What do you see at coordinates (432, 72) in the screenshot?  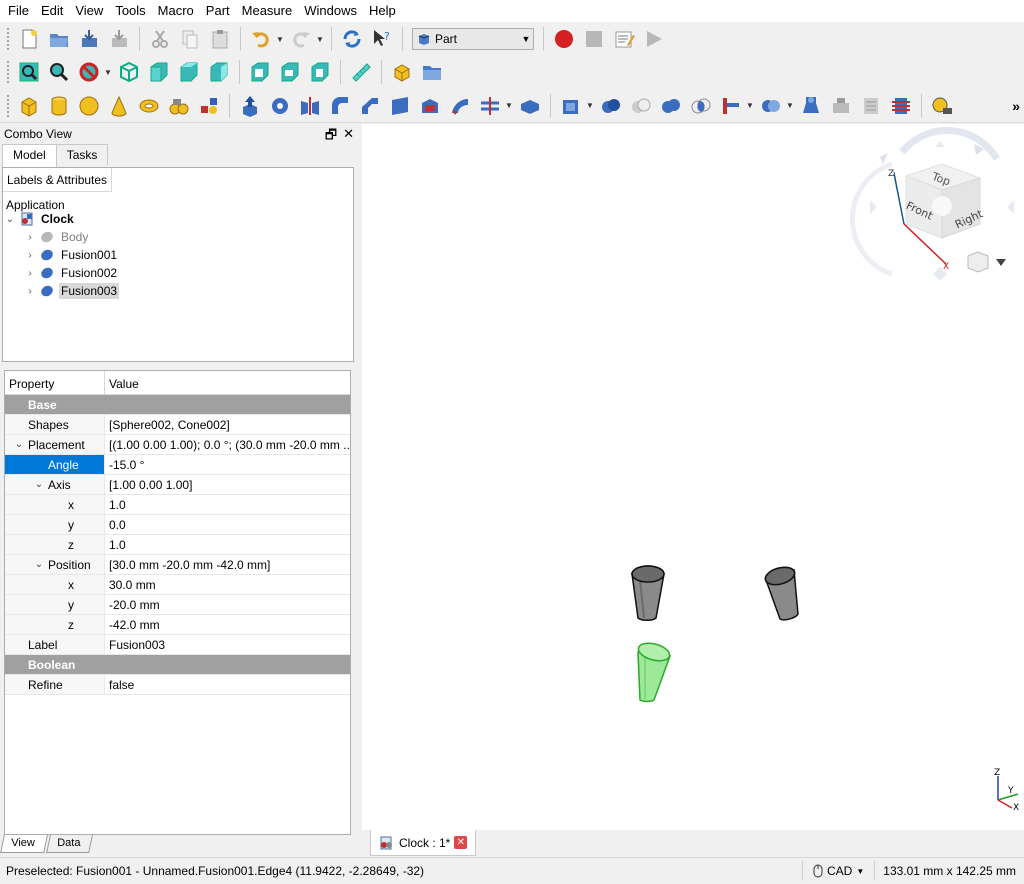 I see `create-group-icon` at bounding box center [432, 72].